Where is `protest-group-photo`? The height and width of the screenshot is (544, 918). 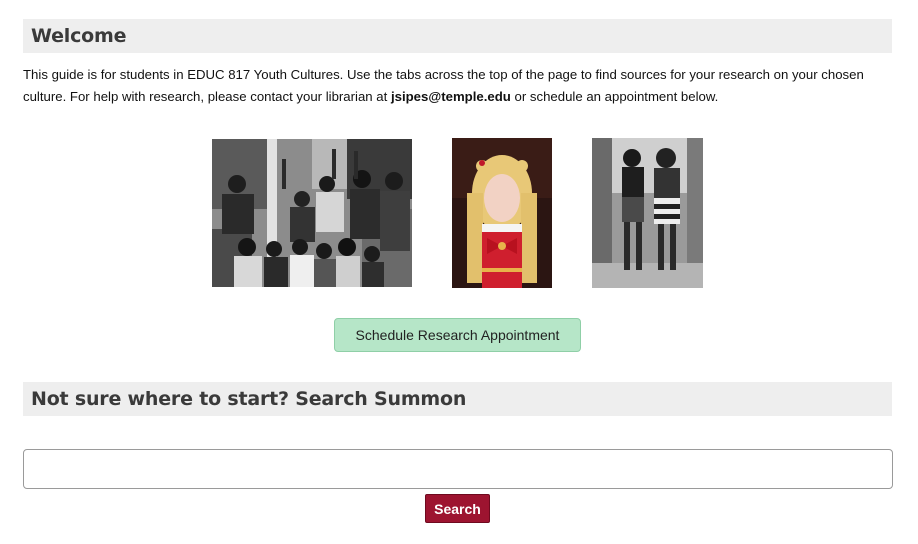 protest-group-photo is located at coordinates (312, 213).